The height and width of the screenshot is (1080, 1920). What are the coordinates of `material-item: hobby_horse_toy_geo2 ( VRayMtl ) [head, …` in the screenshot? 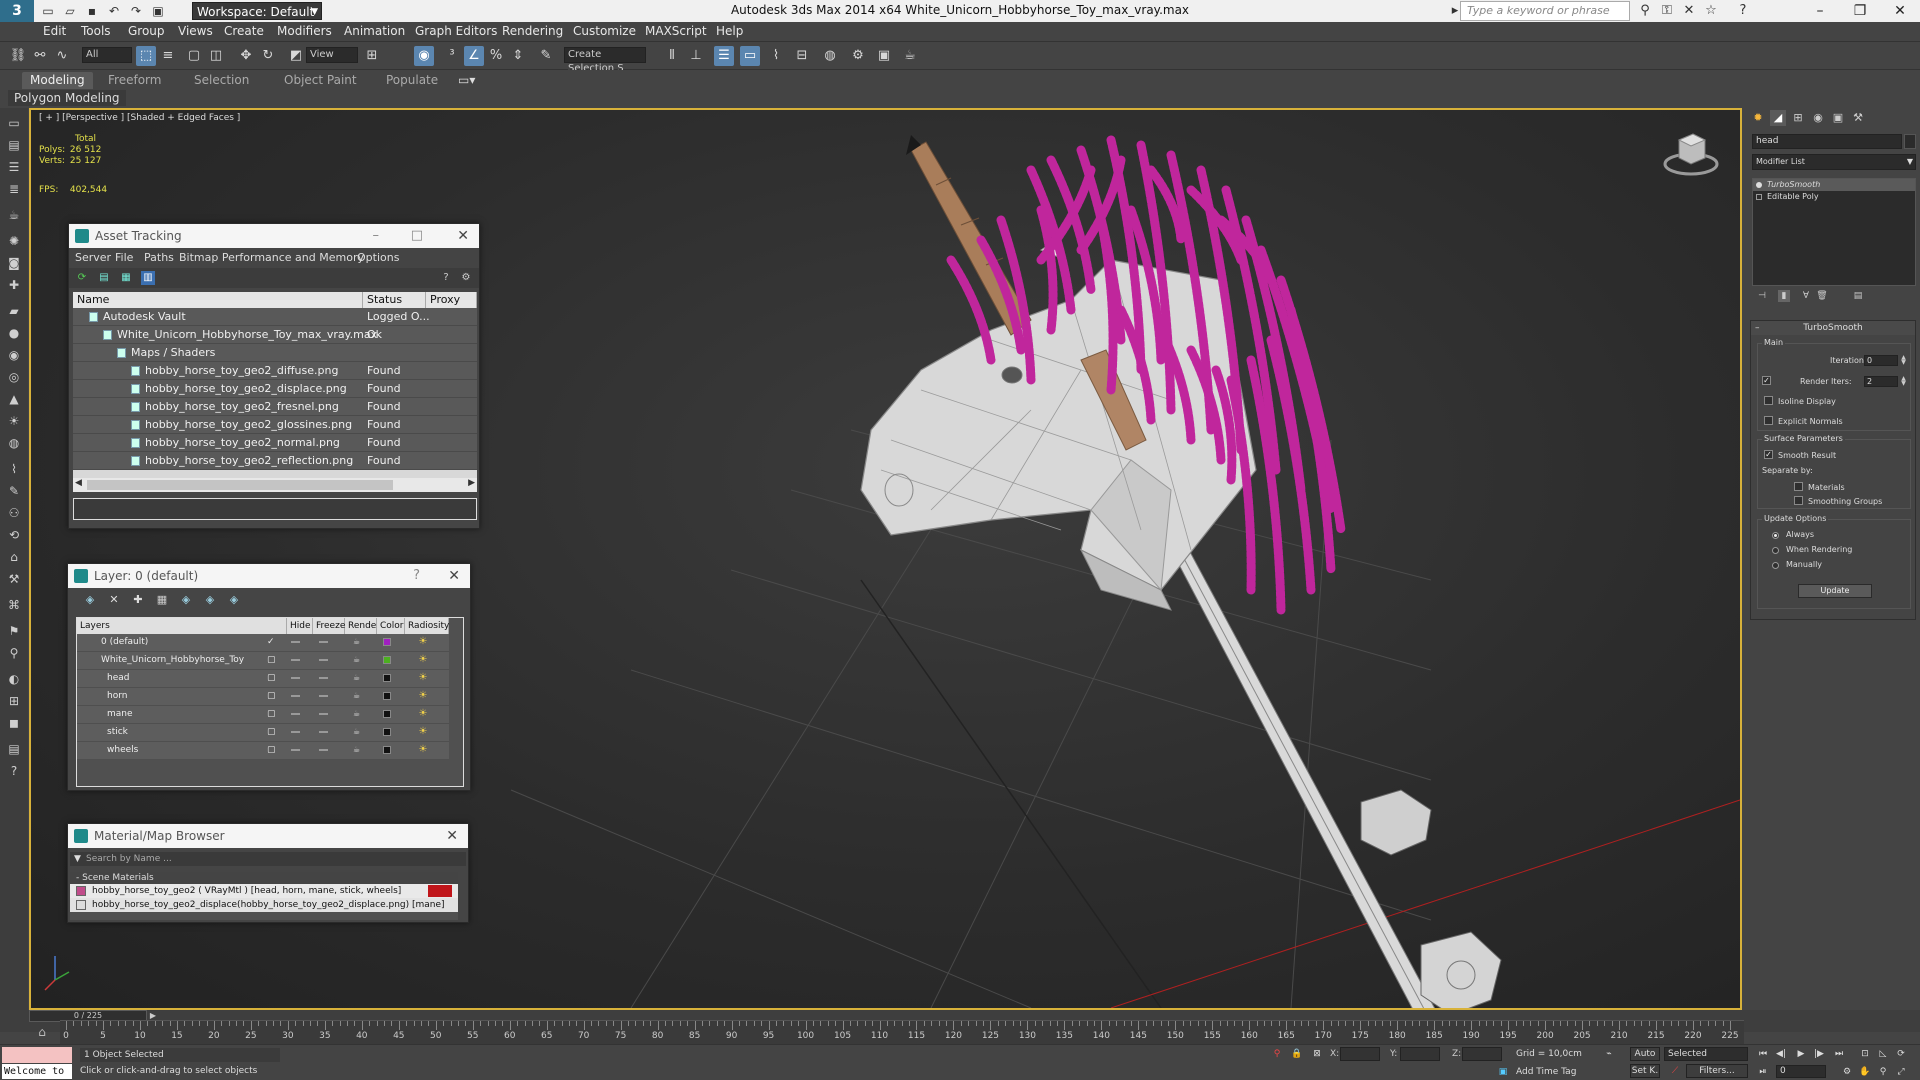 It's located at (264, 891).